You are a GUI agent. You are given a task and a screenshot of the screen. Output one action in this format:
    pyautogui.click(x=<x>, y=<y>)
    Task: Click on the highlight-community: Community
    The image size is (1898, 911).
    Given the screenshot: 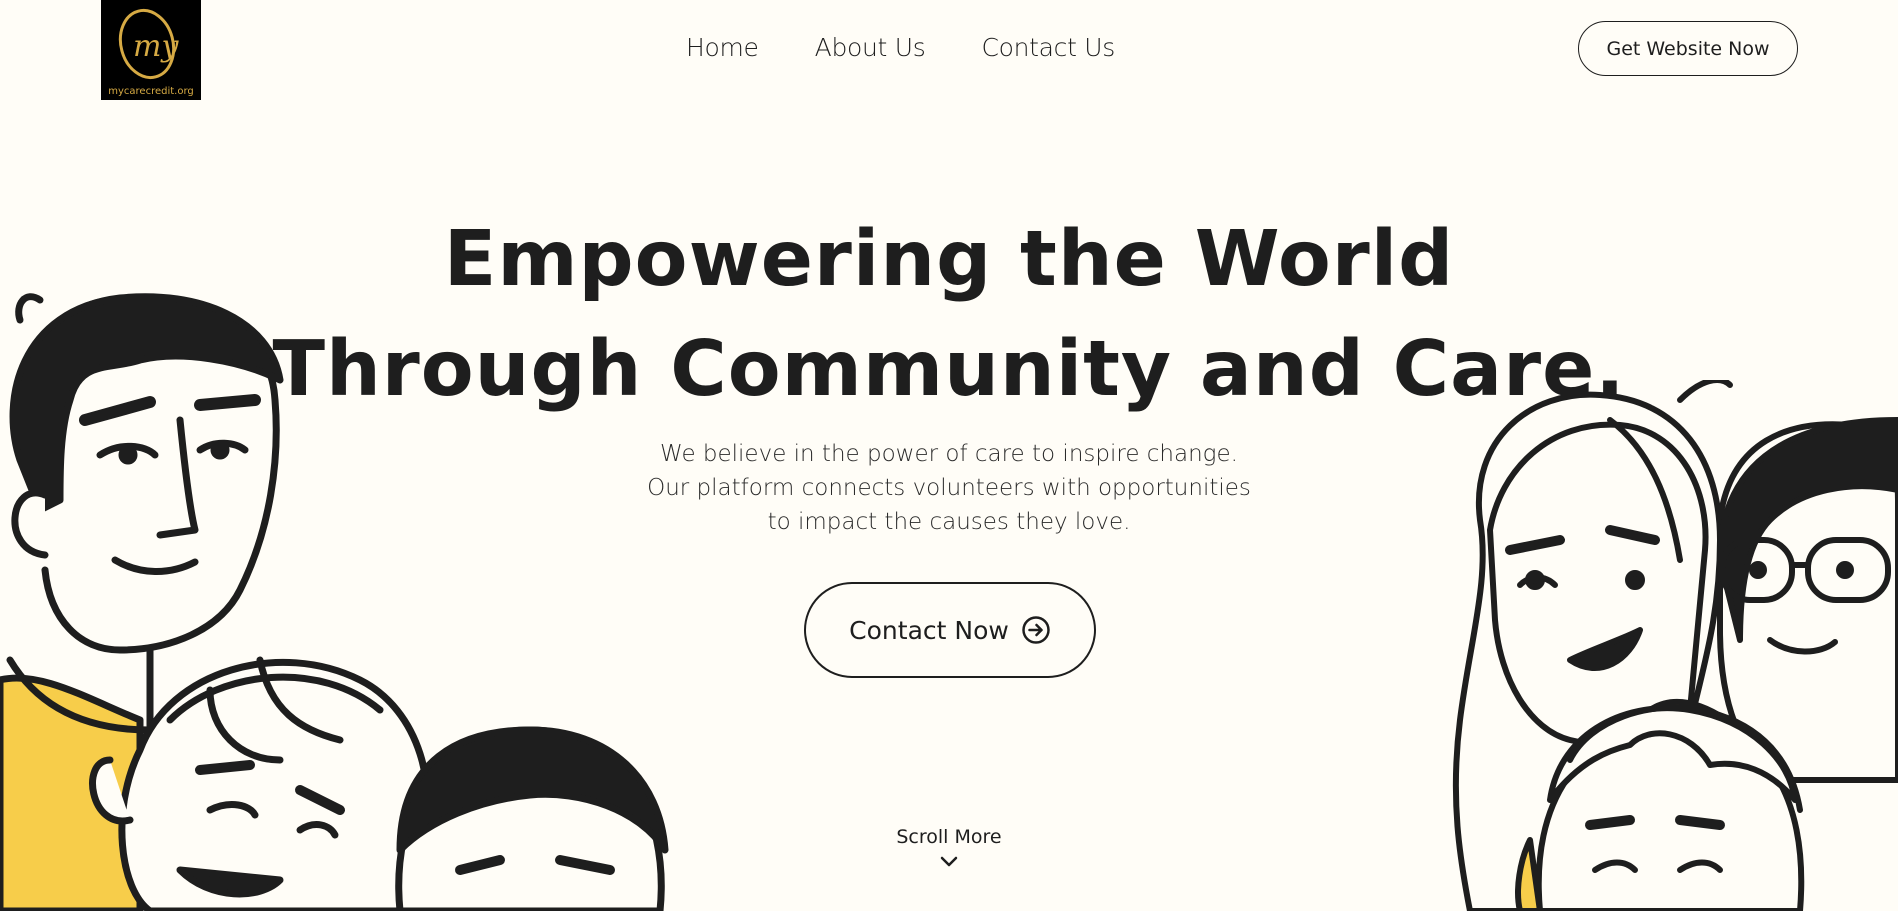 What is the action you would take?
    pyautogui.click(x=921, y=370)
    